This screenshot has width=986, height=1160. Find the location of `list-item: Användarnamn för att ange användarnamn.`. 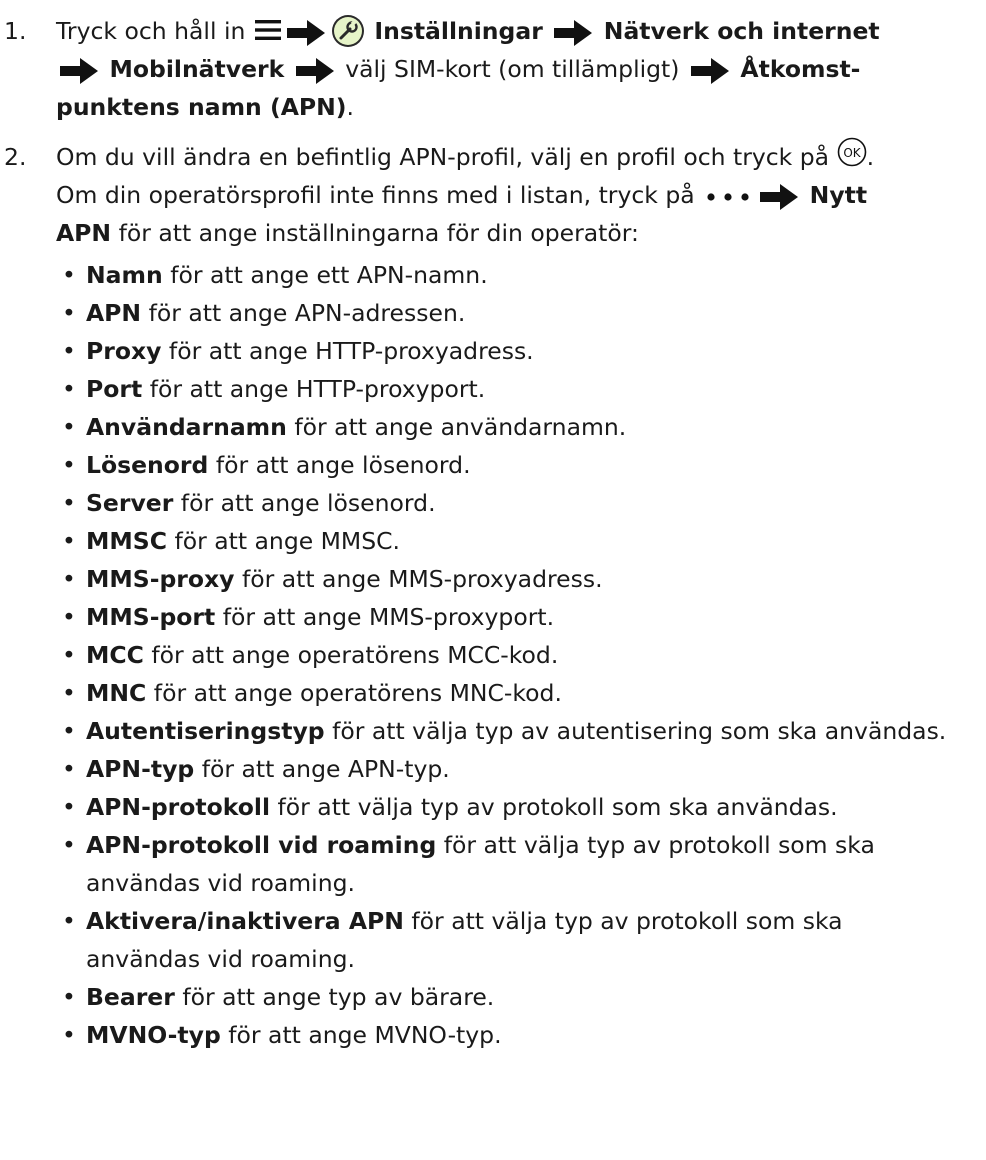

list-item: Användarnamn för att ange användarnamn. is located at coordinates (506, 427).